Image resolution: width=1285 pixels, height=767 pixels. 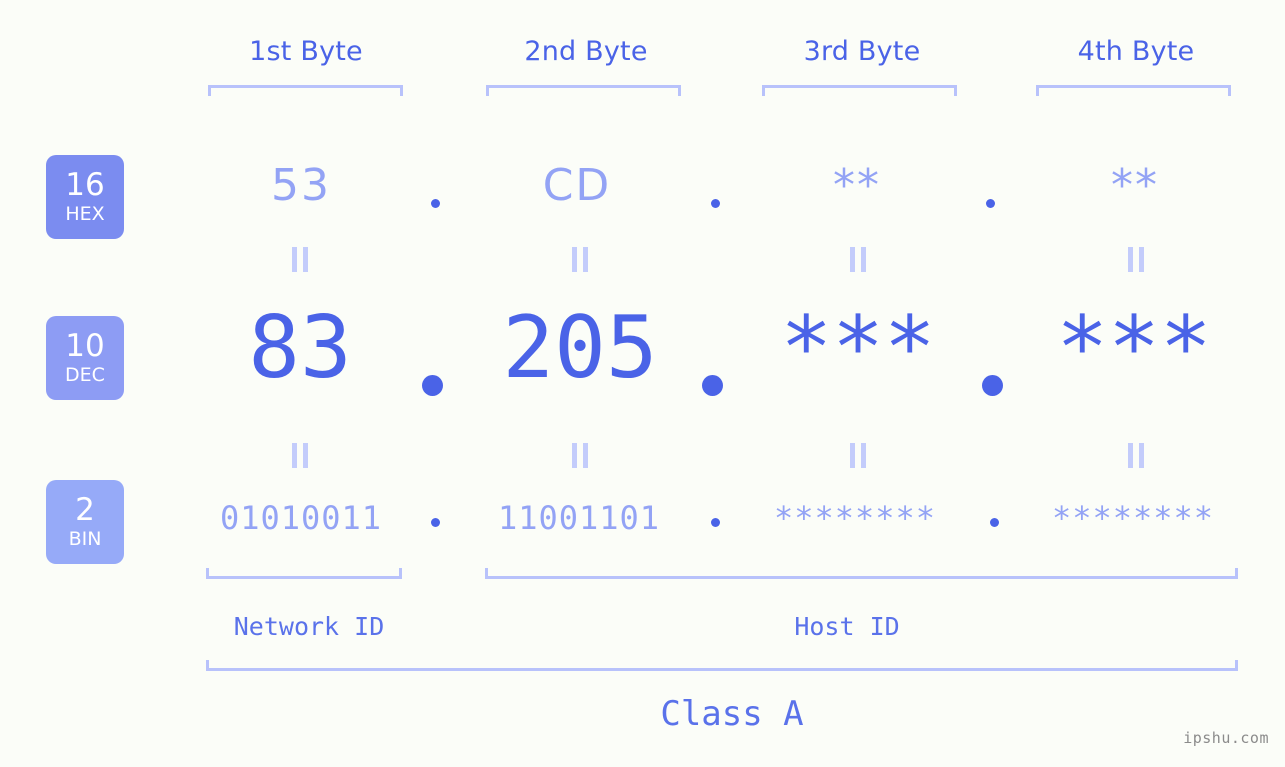 What do you see at coordinates (847, 626) in the screenshot?
I see `host-id-label: Host ID` at bounding box center [847, 626].